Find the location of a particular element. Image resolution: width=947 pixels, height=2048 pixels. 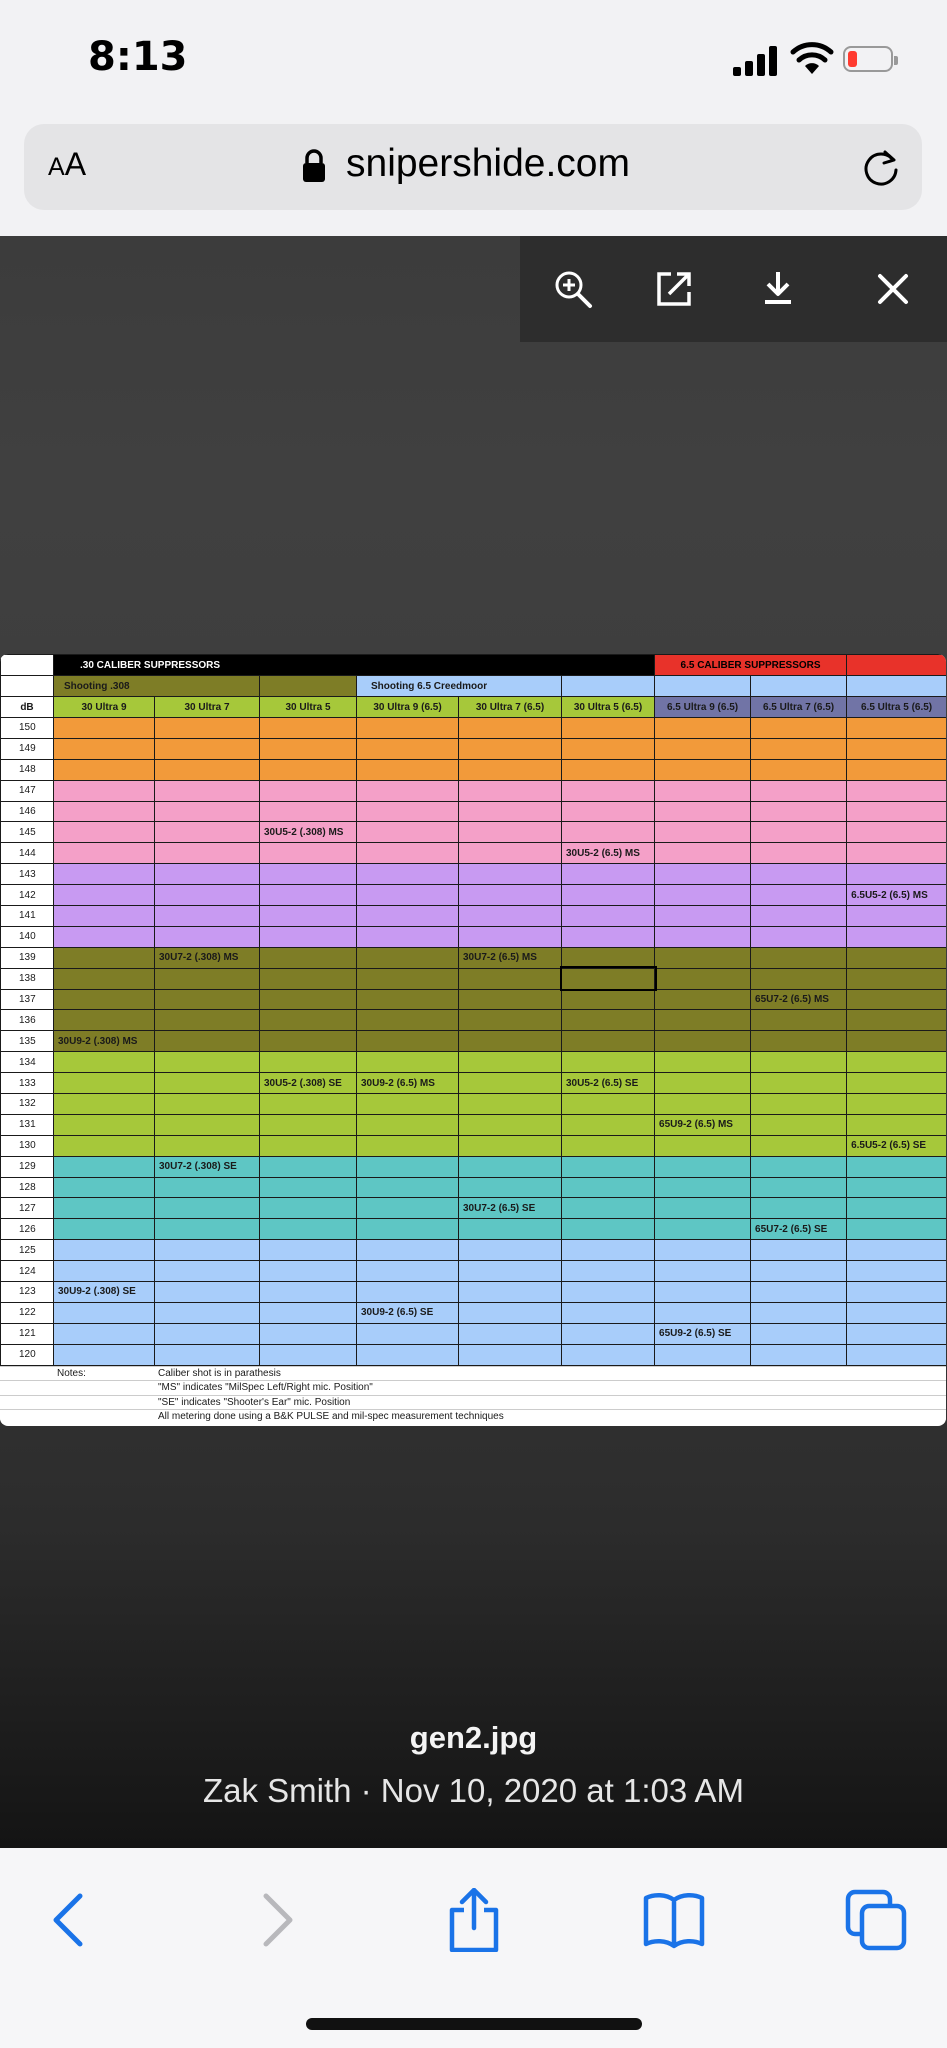

db-level-cell: 123 is located at coordinates (27, 1292).